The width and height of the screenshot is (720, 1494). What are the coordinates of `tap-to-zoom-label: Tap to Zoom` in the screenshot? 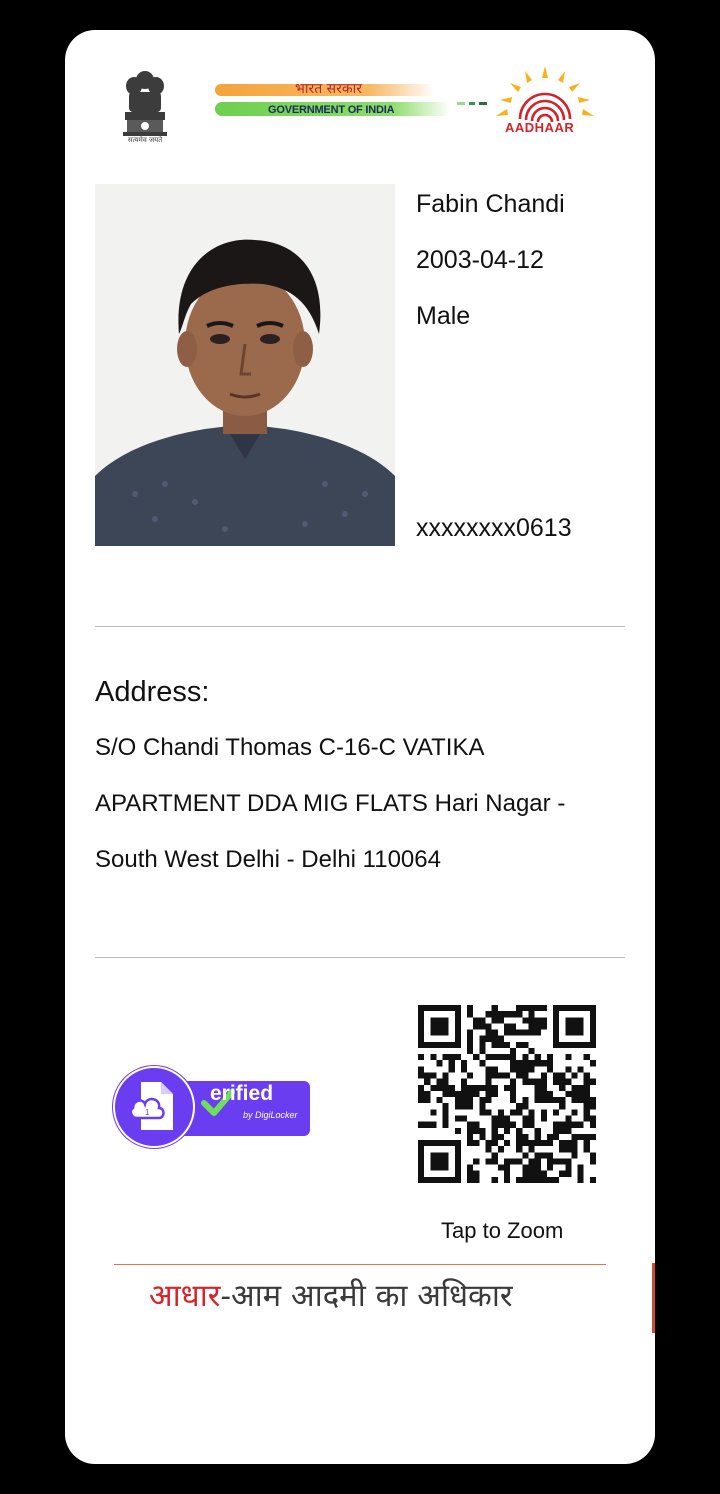 It's located at (502, 1231).